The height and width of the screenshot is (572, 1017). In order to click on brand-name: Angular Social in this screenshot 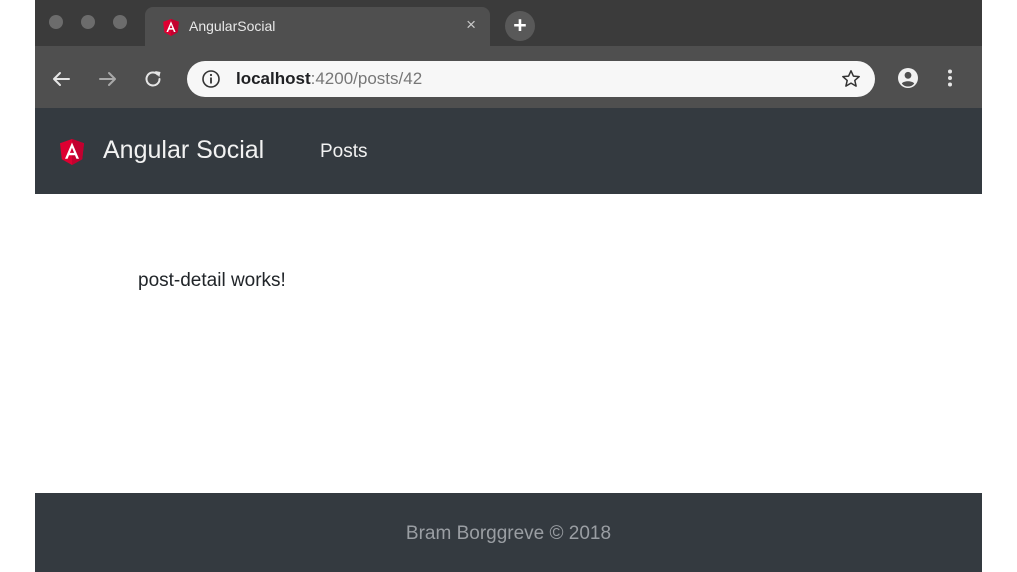, I will do `click(183, 150)`.